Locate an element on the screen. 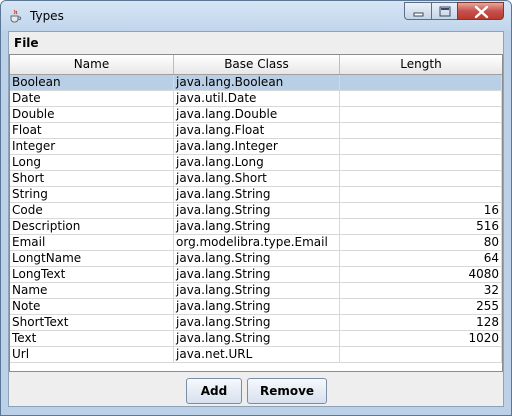  column-header-length: Length is located at coordinates (421, 64).